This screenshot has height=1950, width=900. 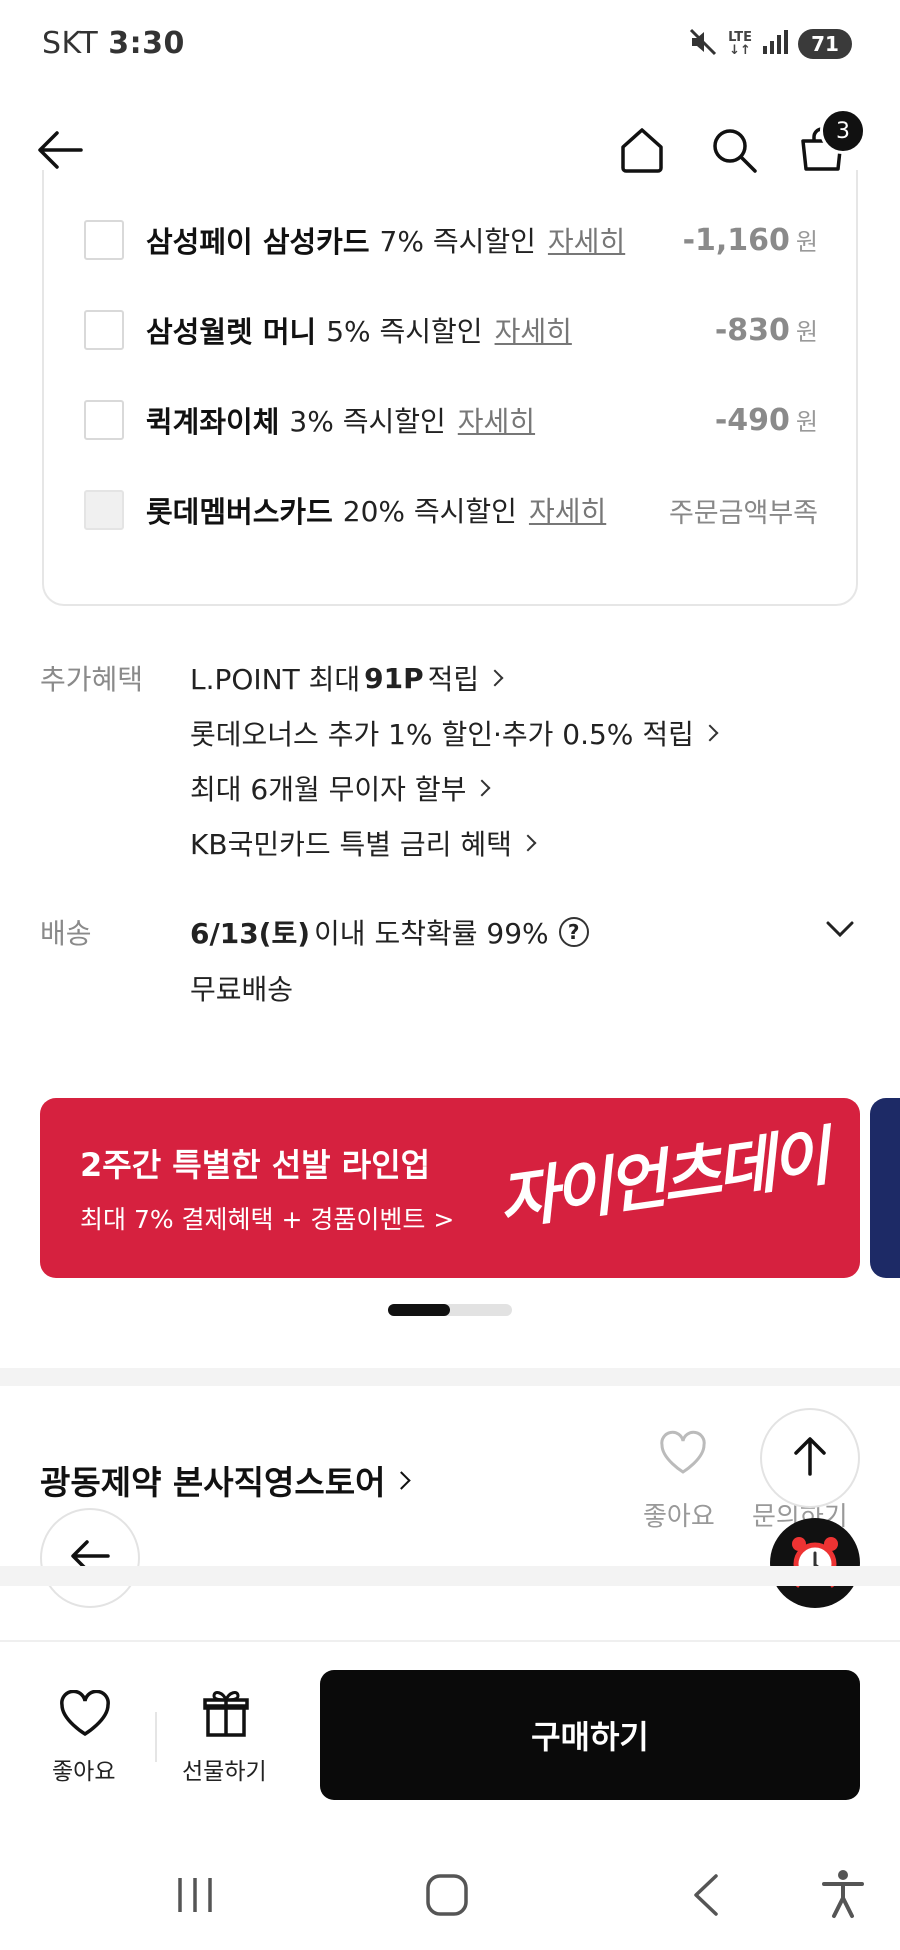 I want to click on gift-label: 선물하기, so click(x=224, y=1769).